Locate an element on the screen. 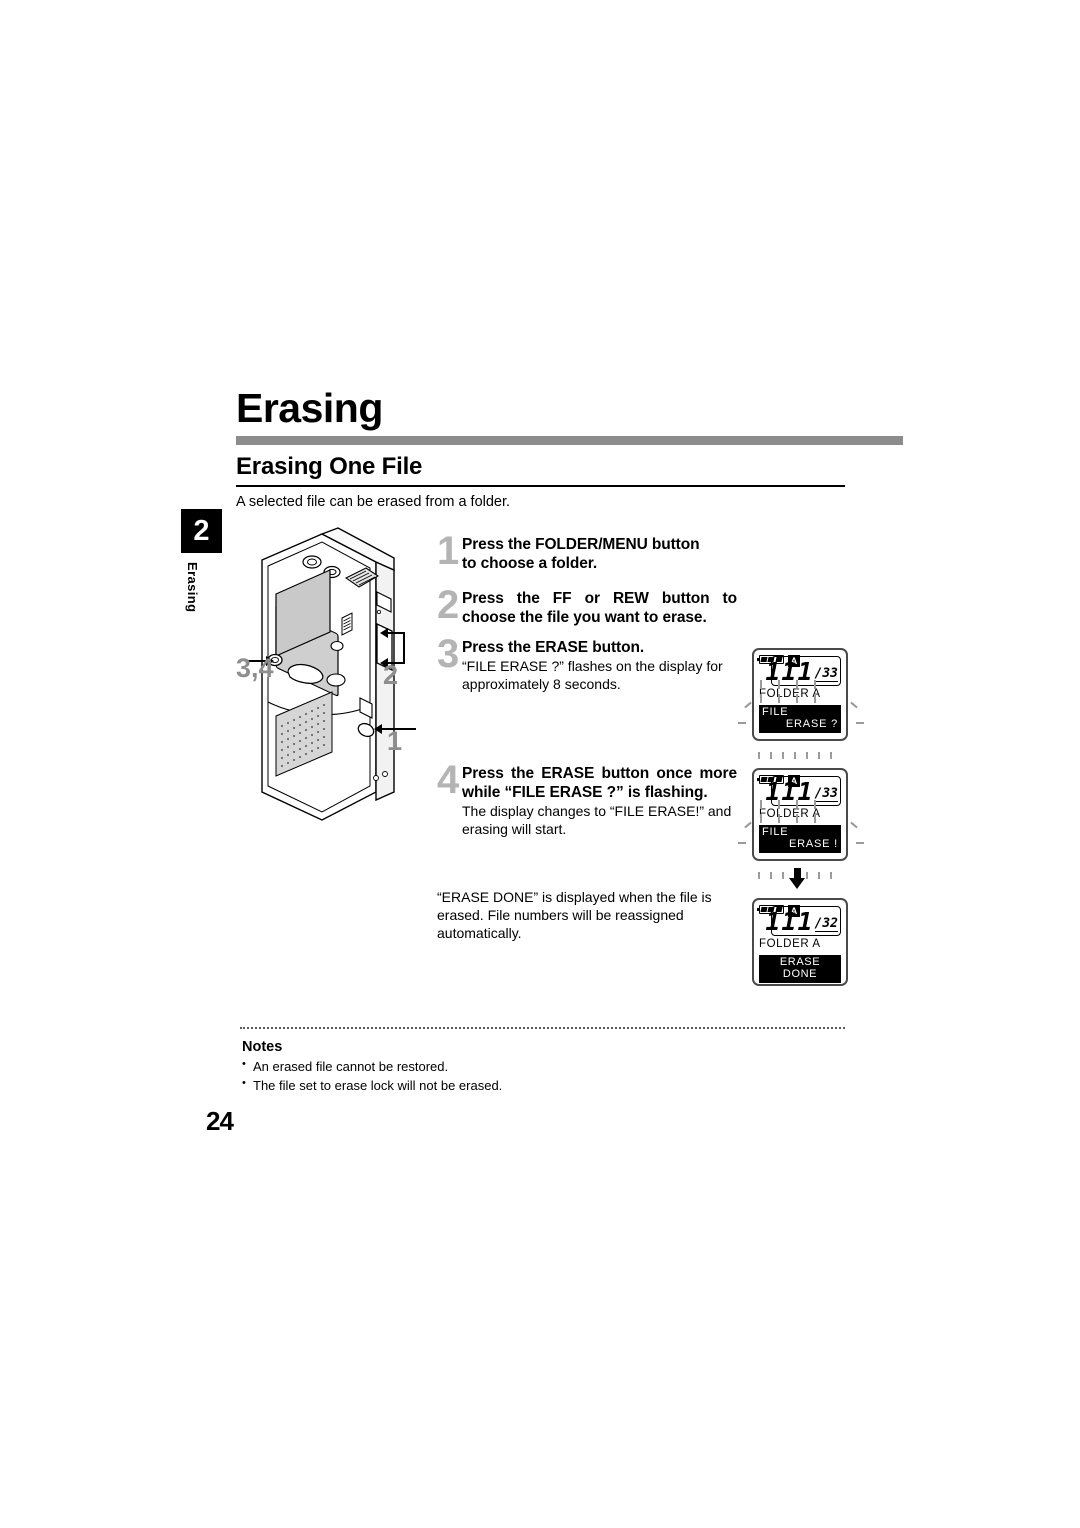  step-2-text-c: or is located at coordinates (592, 598).